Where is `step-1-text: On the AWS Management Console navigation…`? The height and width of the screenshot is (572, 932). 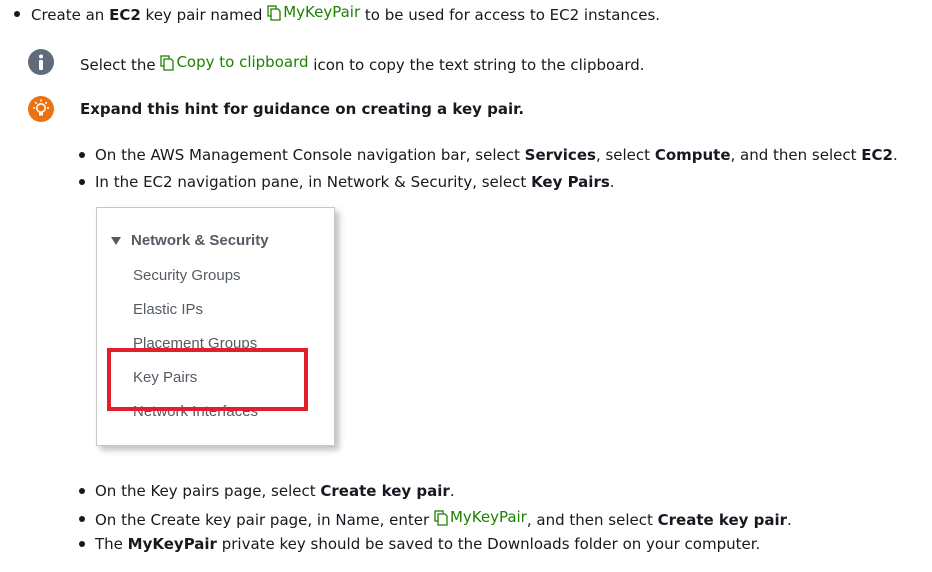
step-1-text: On the AWS Management Console navigation… is located at coordinates (310, 155).